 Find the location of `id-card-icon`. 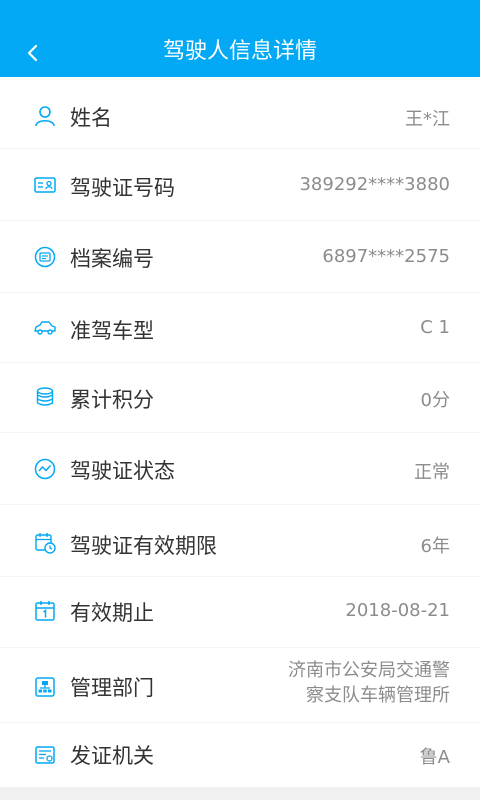

id-card-icon is located at coordinates (45, 185).